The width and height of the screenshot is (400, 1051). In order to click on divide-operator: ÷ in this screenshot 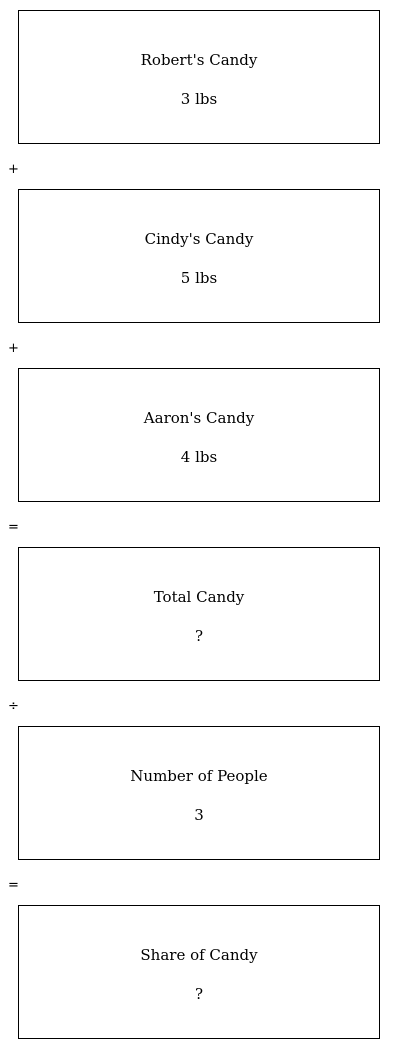, I will do `click(13, 706)`.